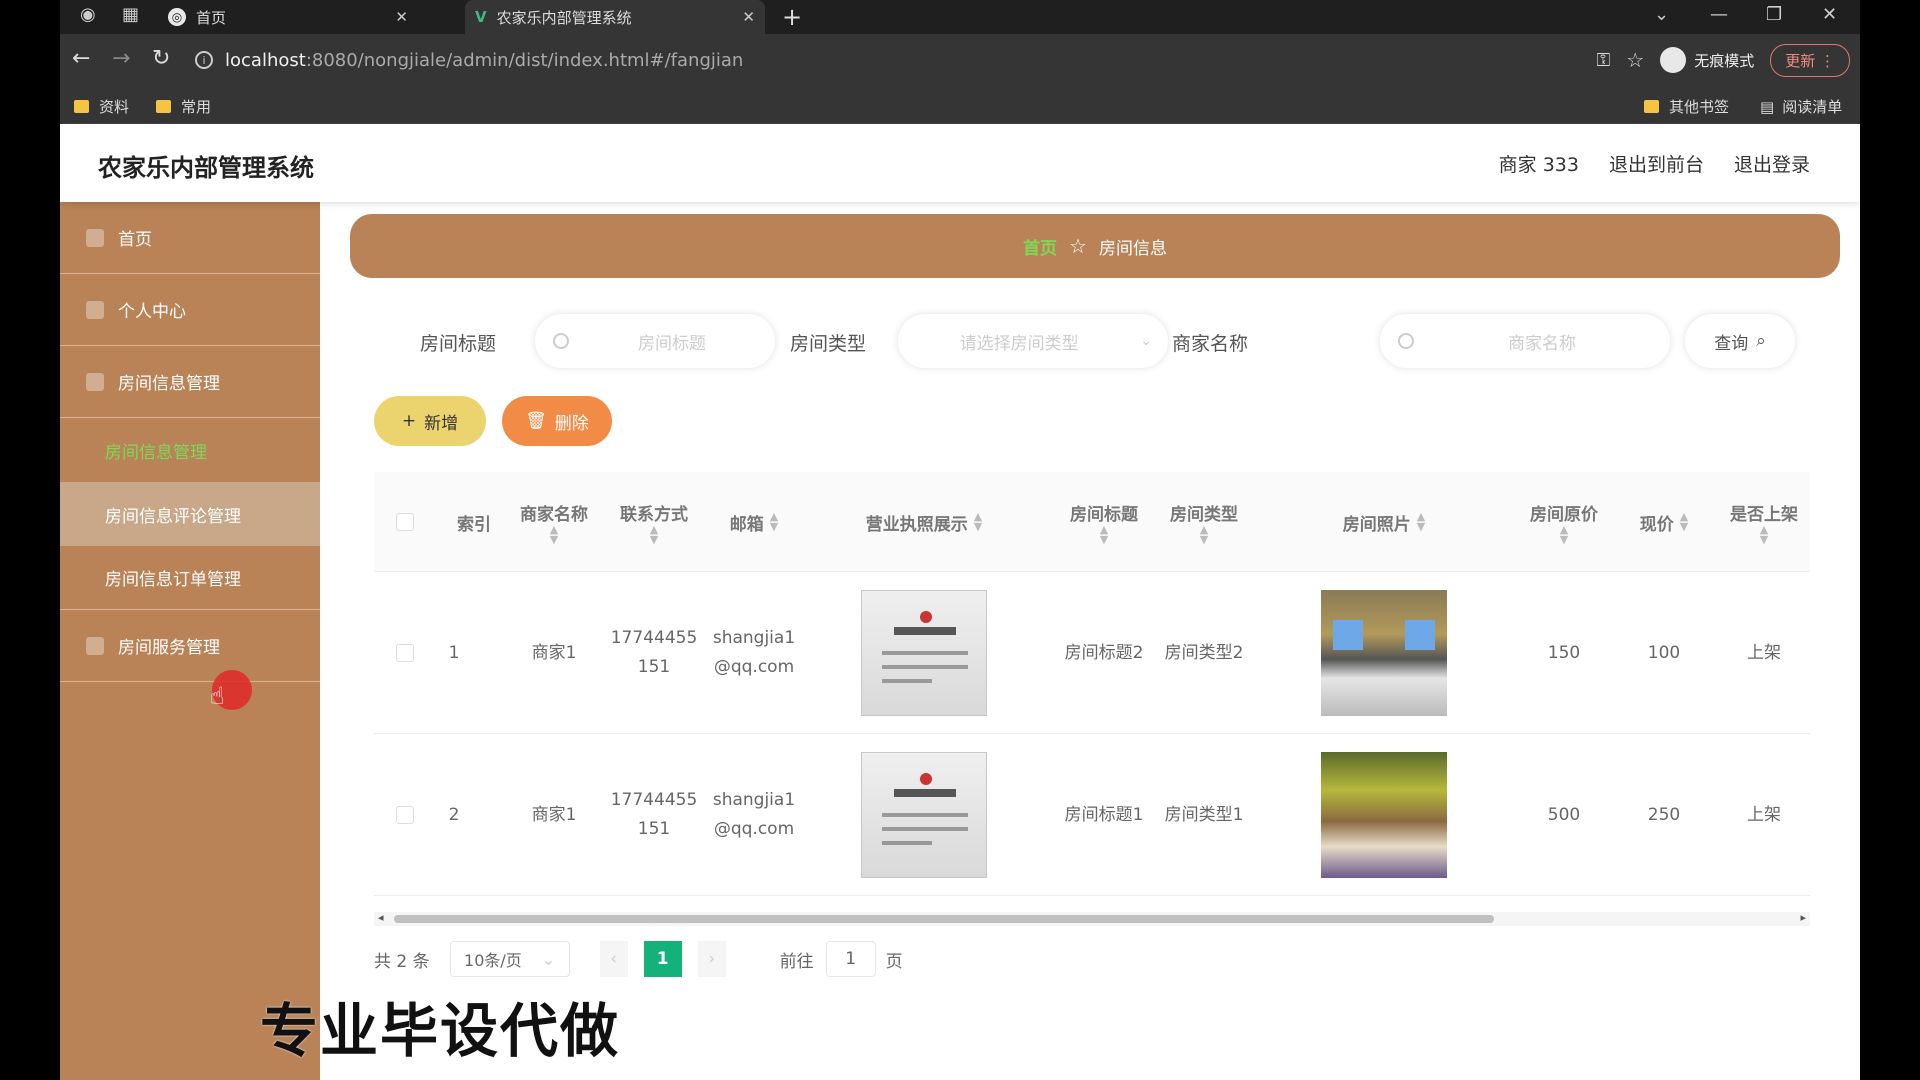 The width and height of the screenshot is (1920, 1080). I want to click on vue-icon: V, so click(481, 17).